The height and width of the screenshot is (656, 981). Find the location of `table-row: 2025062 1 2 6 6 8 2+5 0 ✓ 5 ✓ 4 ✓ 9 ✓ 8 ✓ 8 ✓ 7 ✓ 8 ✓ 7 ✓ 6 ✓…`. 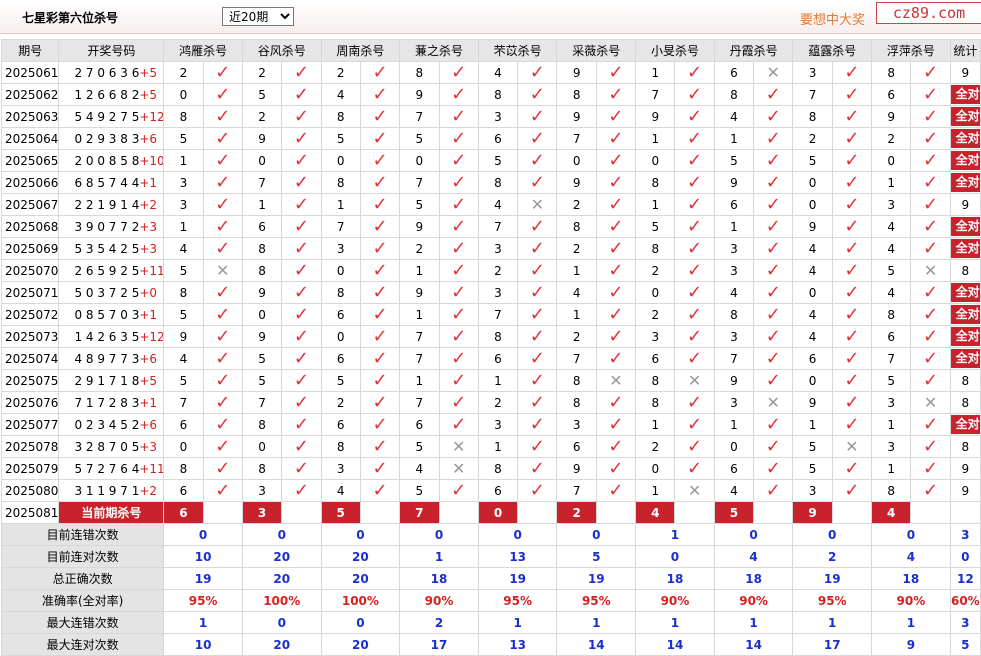

table-row: 2025062 1 2 6 6 8 2+5 0 ✓ 5 ✓ 4 ✓ 9 ✓ 8 ✓ 8 ✓ 7 ✓ 8 ✓ 7 ✓ 6 ✓… is located at coordinates (490, 94).